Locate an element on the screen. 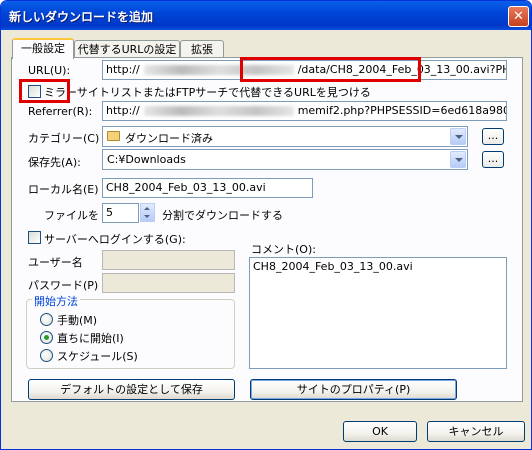 Image resolution: width=532 pixels, height=450 pixels. close-button: ✕ is located at coordinates (518, 16).